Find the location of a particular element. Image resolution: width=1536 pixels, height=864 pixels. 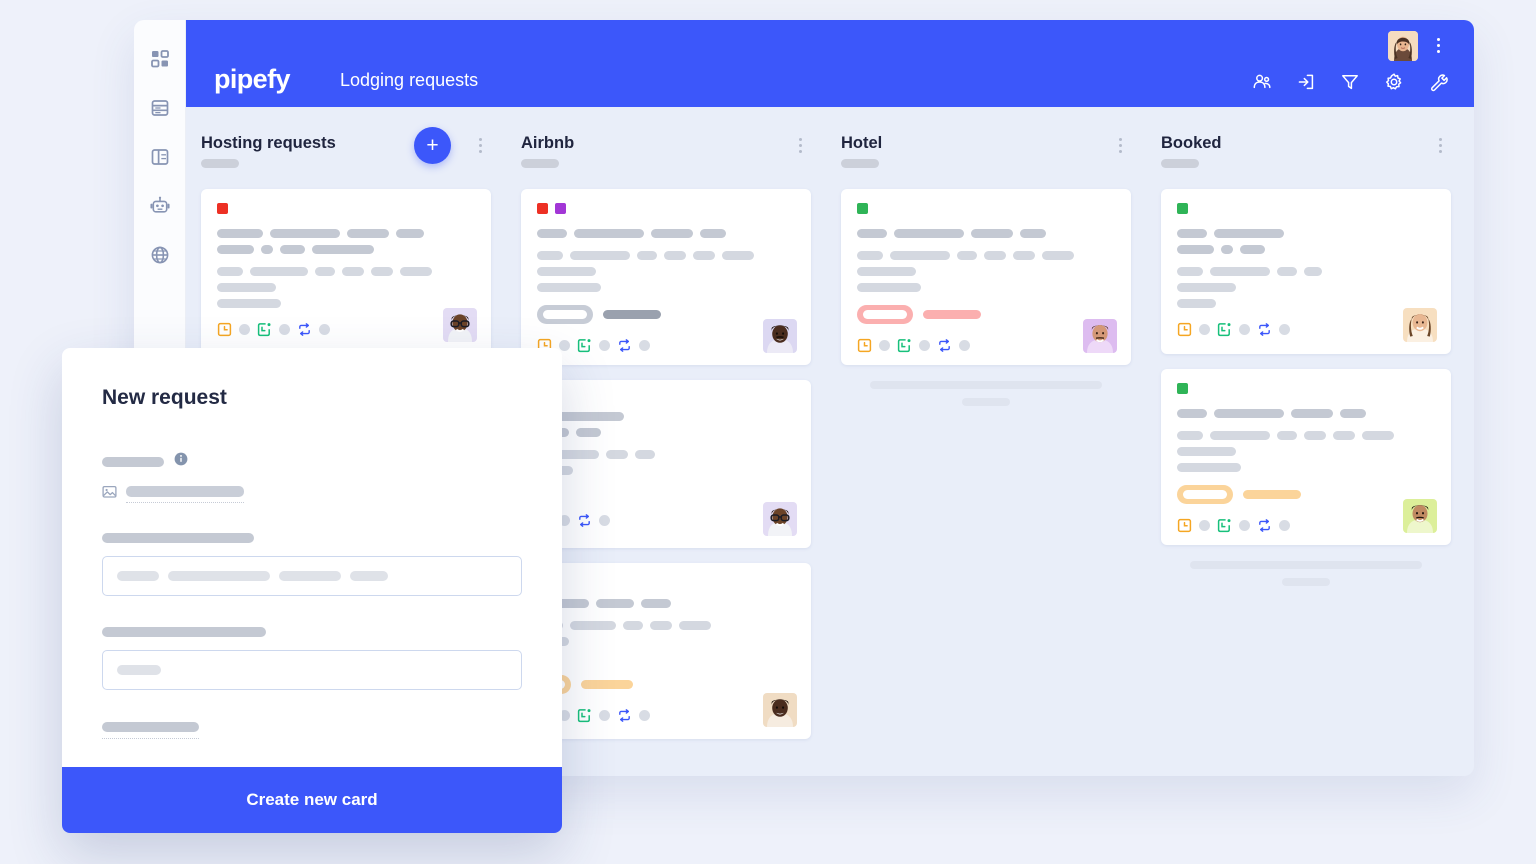

ghost-bar is located at coordinates (986, 402).